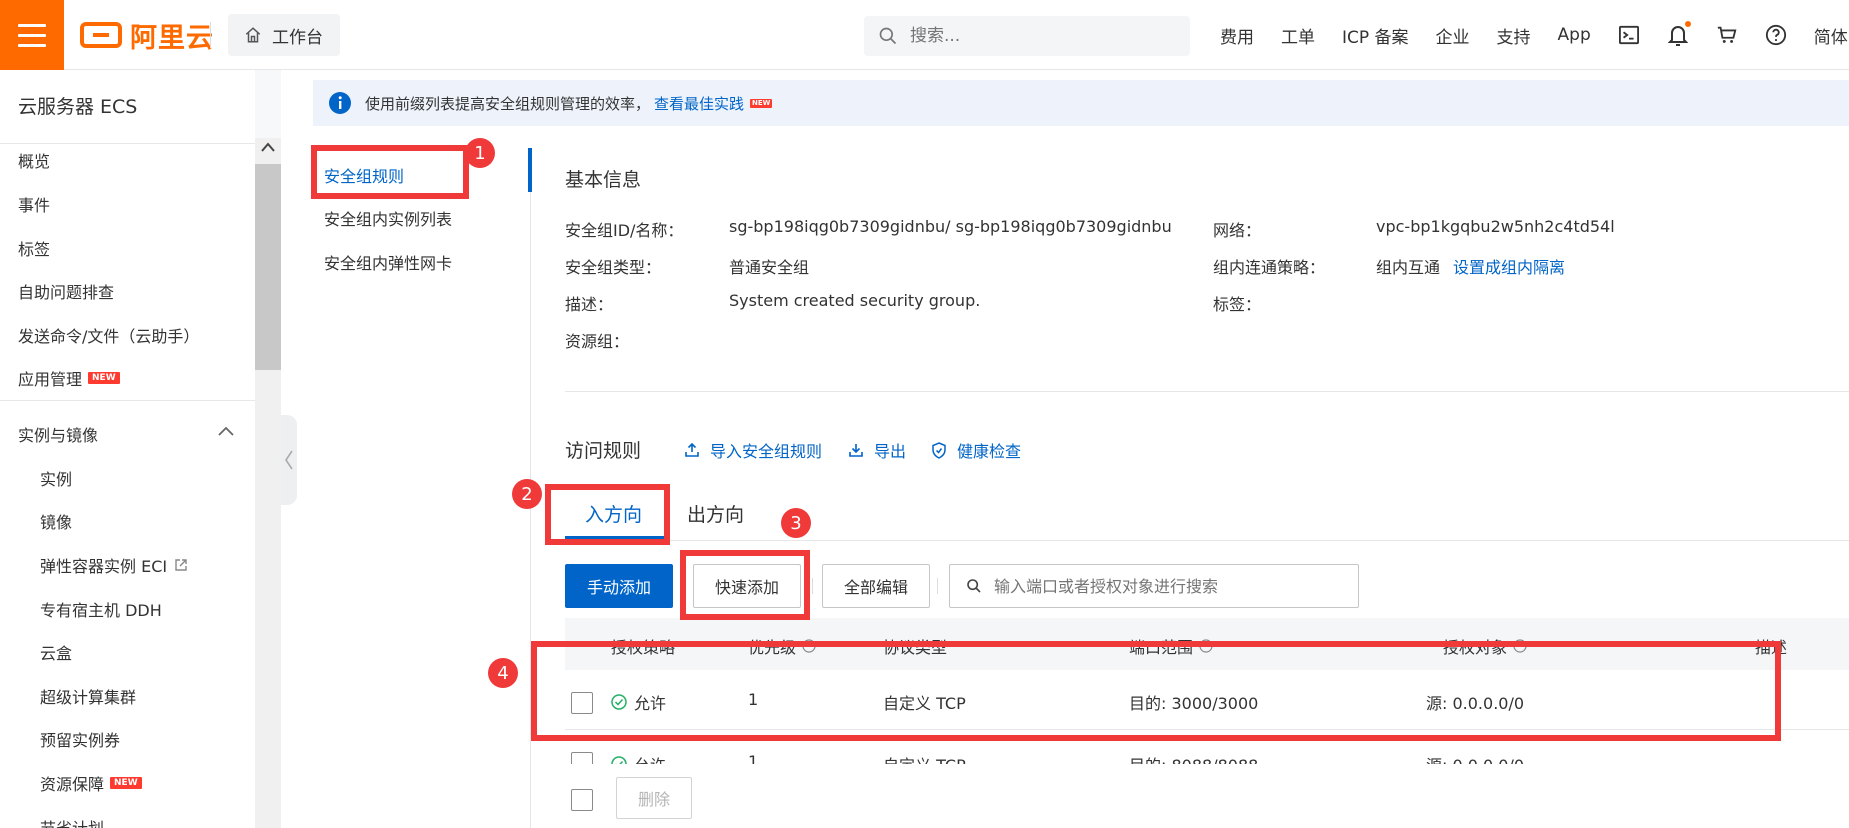  Describe the element at coordinates (603, 451) in the screenshot. I see `access-rules-title: 访问规则` at that location.